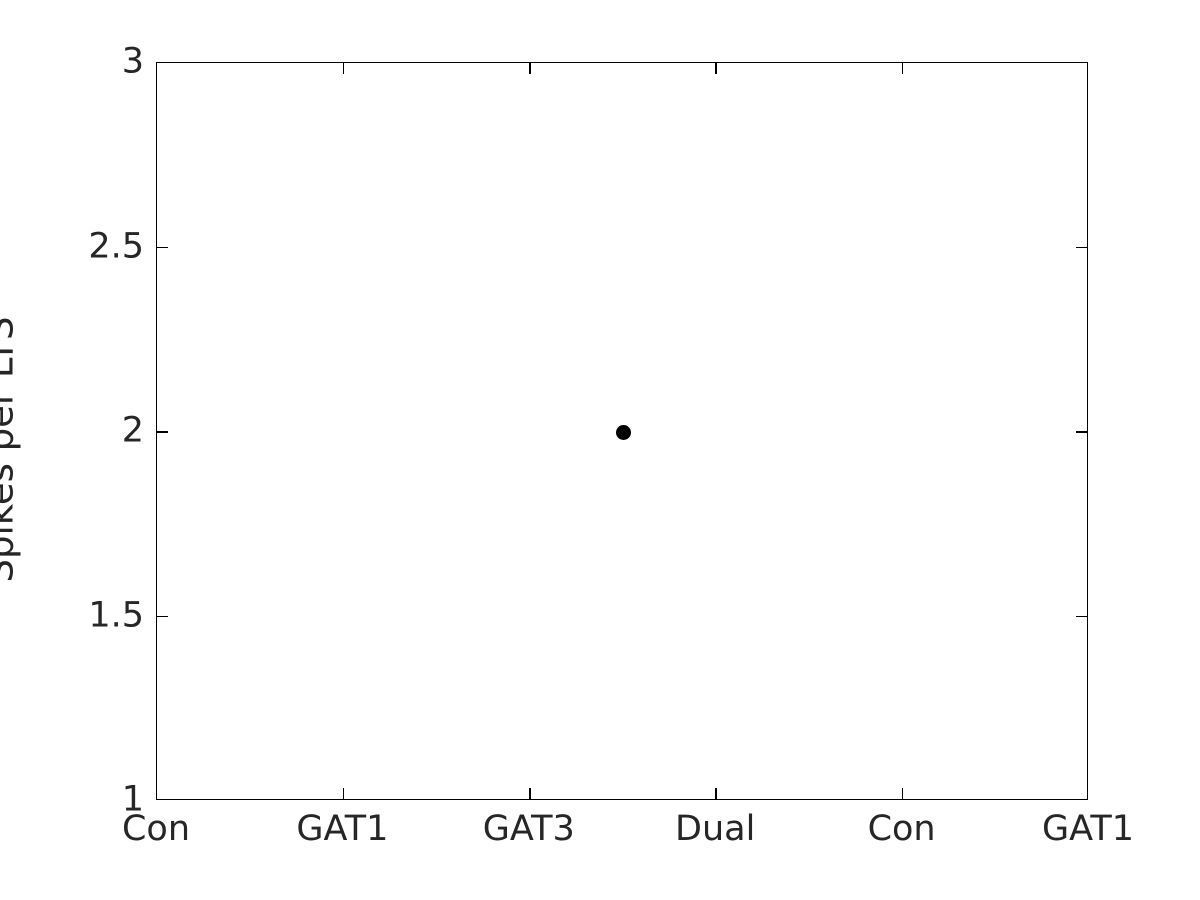 Image resolution: width=1200 pixels, height=900 pixels. I want to click on y-tick-label: 1.5, so click(116, 615).